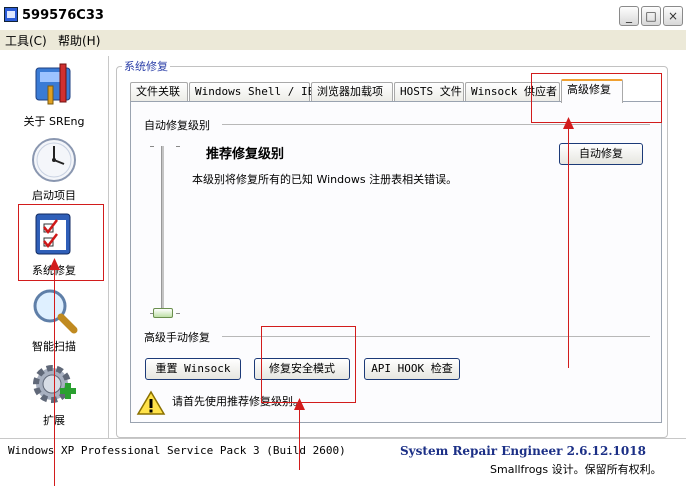 The image size is (686, 488). Describe the element at coordinates (352, 92) in the screenshot. I see `tab-browser-addons: 浏览器加载项` at that location.